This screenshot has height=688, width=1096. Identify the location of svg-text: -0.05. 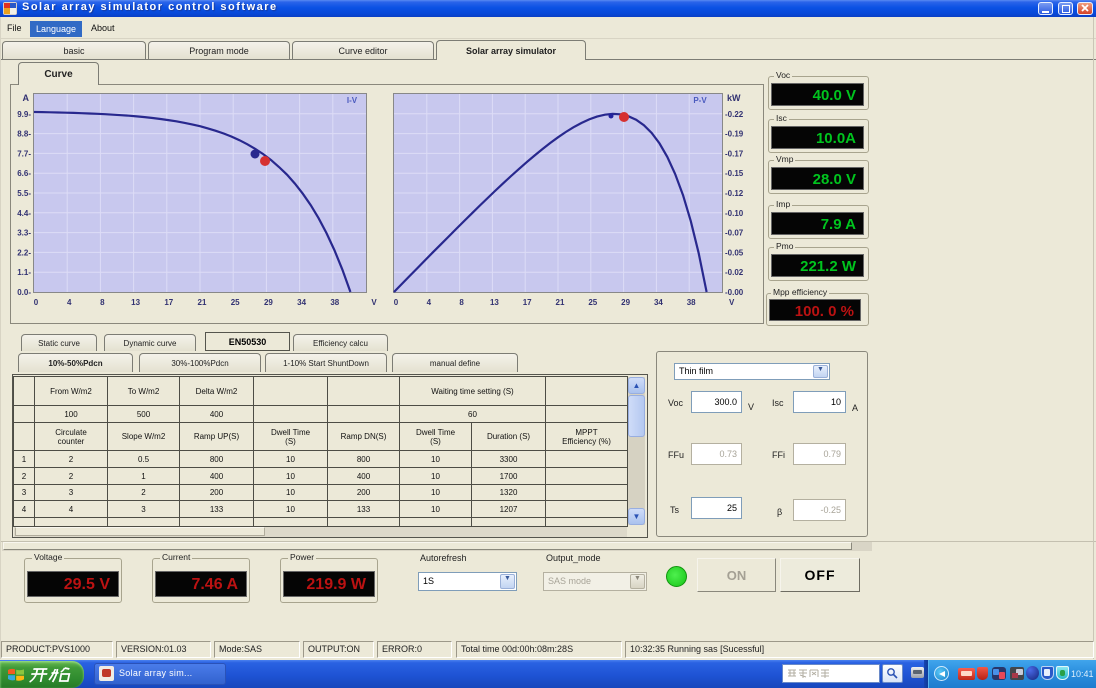
(734, 252).